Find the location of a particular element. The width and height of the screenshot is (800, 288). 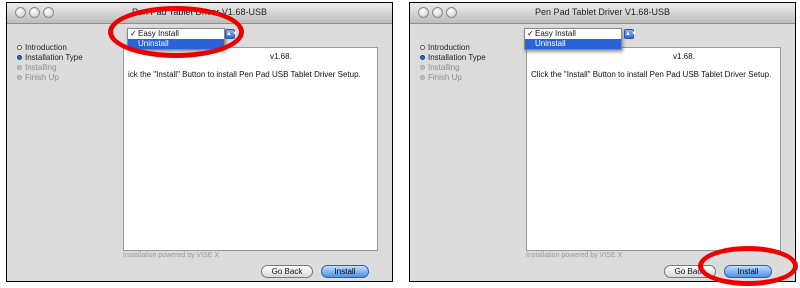

window-title: Pen Pad Tablet Driver V1.68-USB is located at coordinates (602, 12).